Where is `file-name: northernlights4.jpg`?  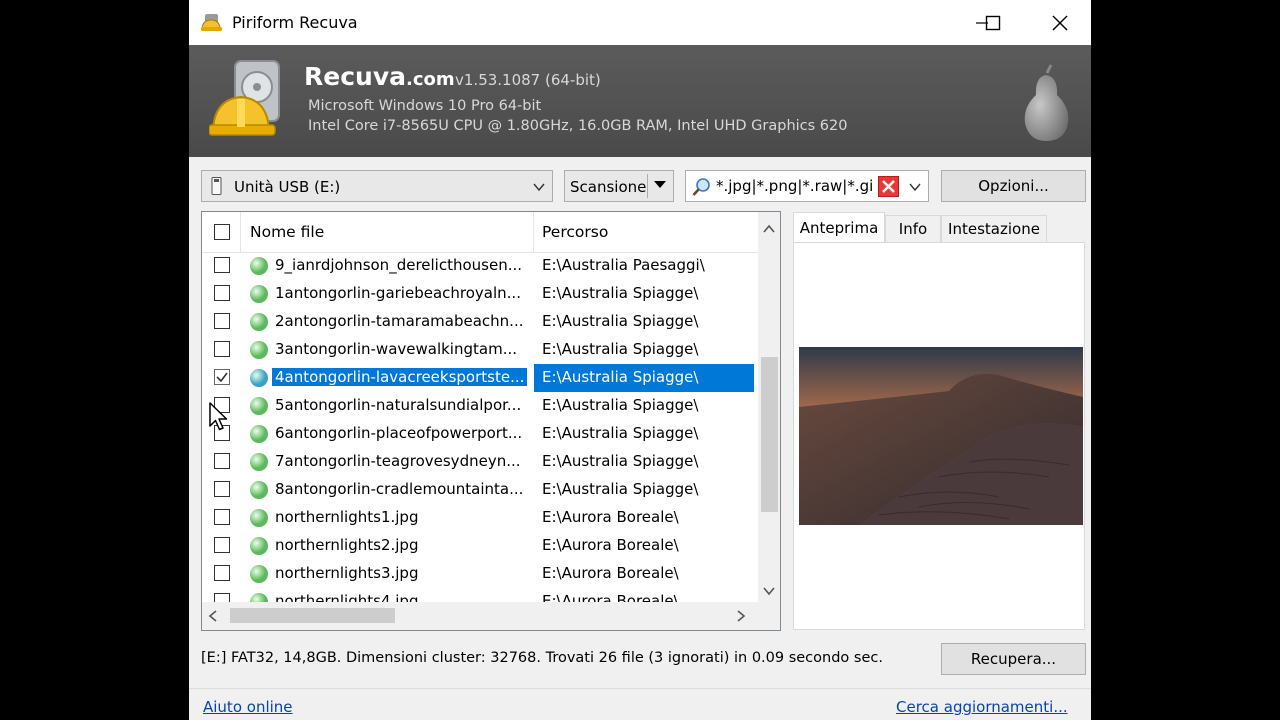 file-name: northernlights4.jpg is located at coordinates (347, 597).